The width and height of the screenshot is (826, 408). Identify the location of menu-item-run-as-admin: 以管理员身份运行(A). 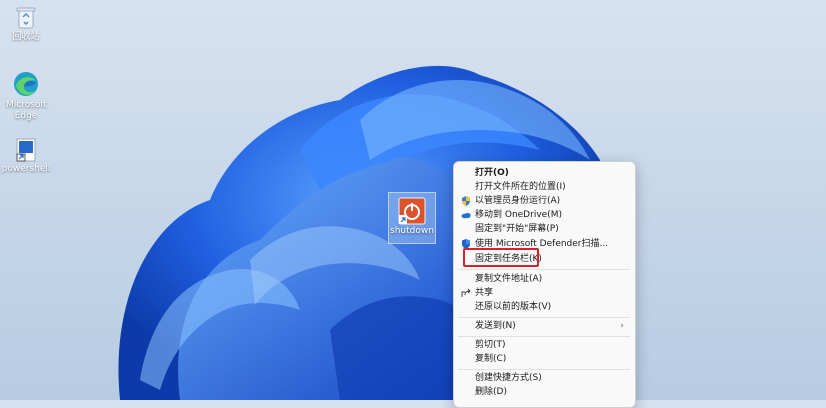
(544, 201).